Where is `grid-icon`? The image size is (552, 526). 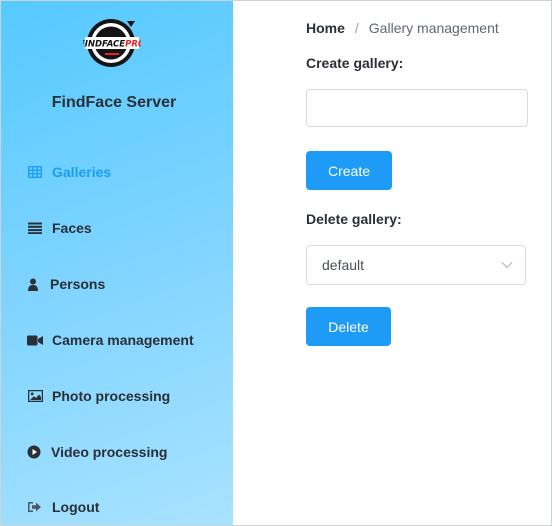
grid-icon is located at coordinates (35, 172).